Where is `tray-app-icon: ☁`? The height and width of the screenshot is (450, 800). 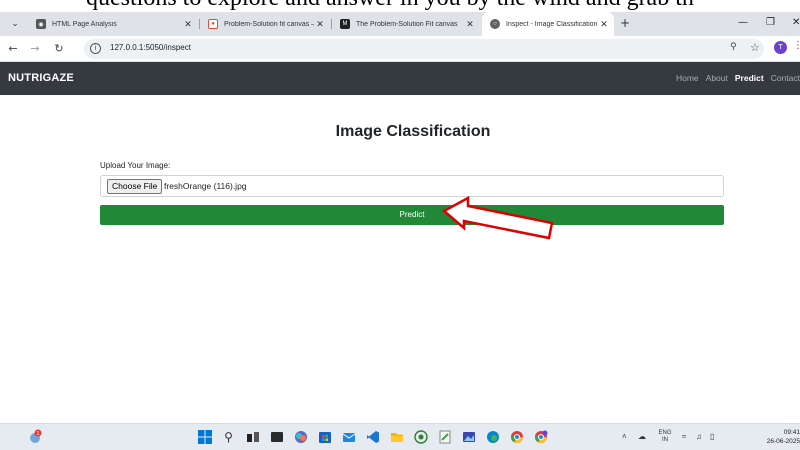 tray-app-icon: ☁ is located at coordinates (642, 436).